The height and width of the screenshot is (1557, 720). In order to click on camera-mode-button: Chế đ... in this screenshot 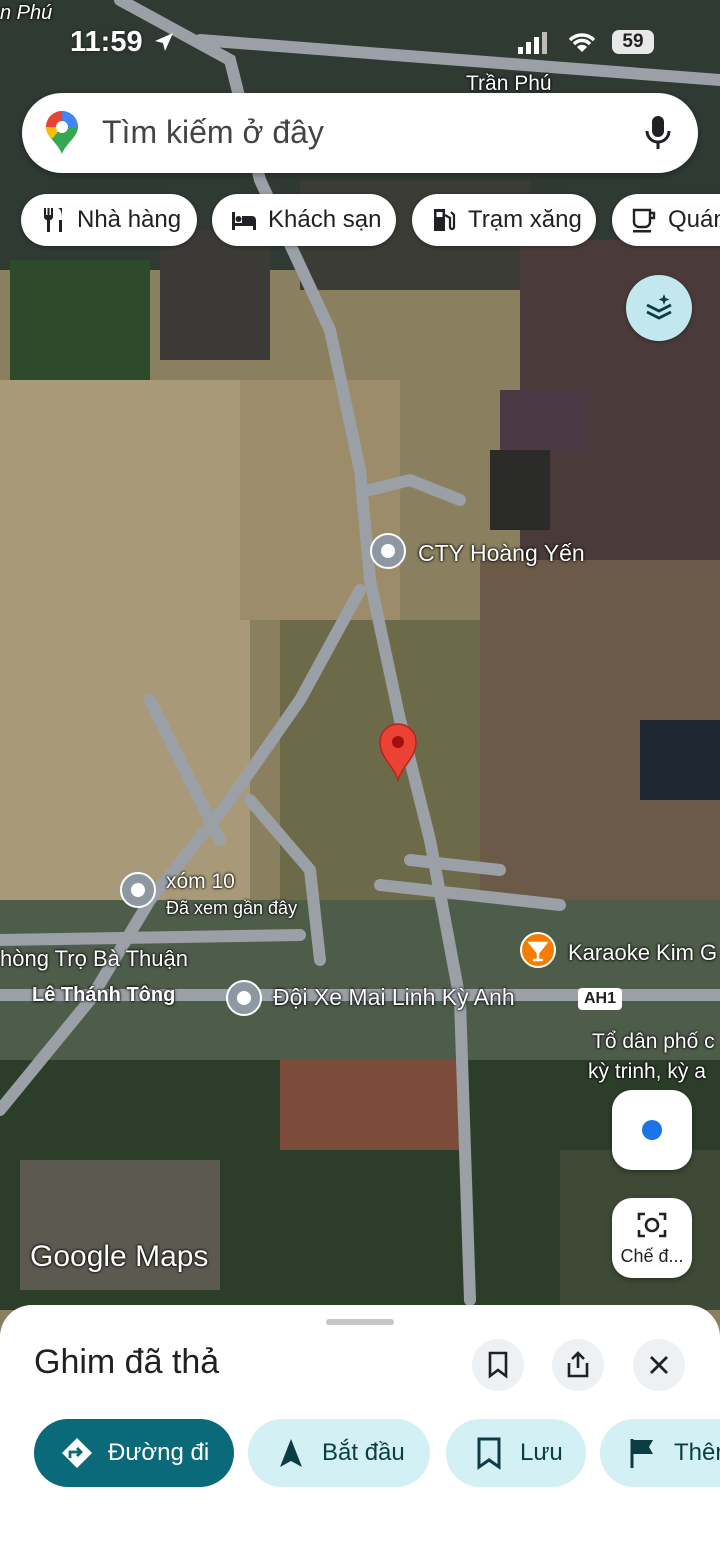, I will do `click(652, 1238)`.